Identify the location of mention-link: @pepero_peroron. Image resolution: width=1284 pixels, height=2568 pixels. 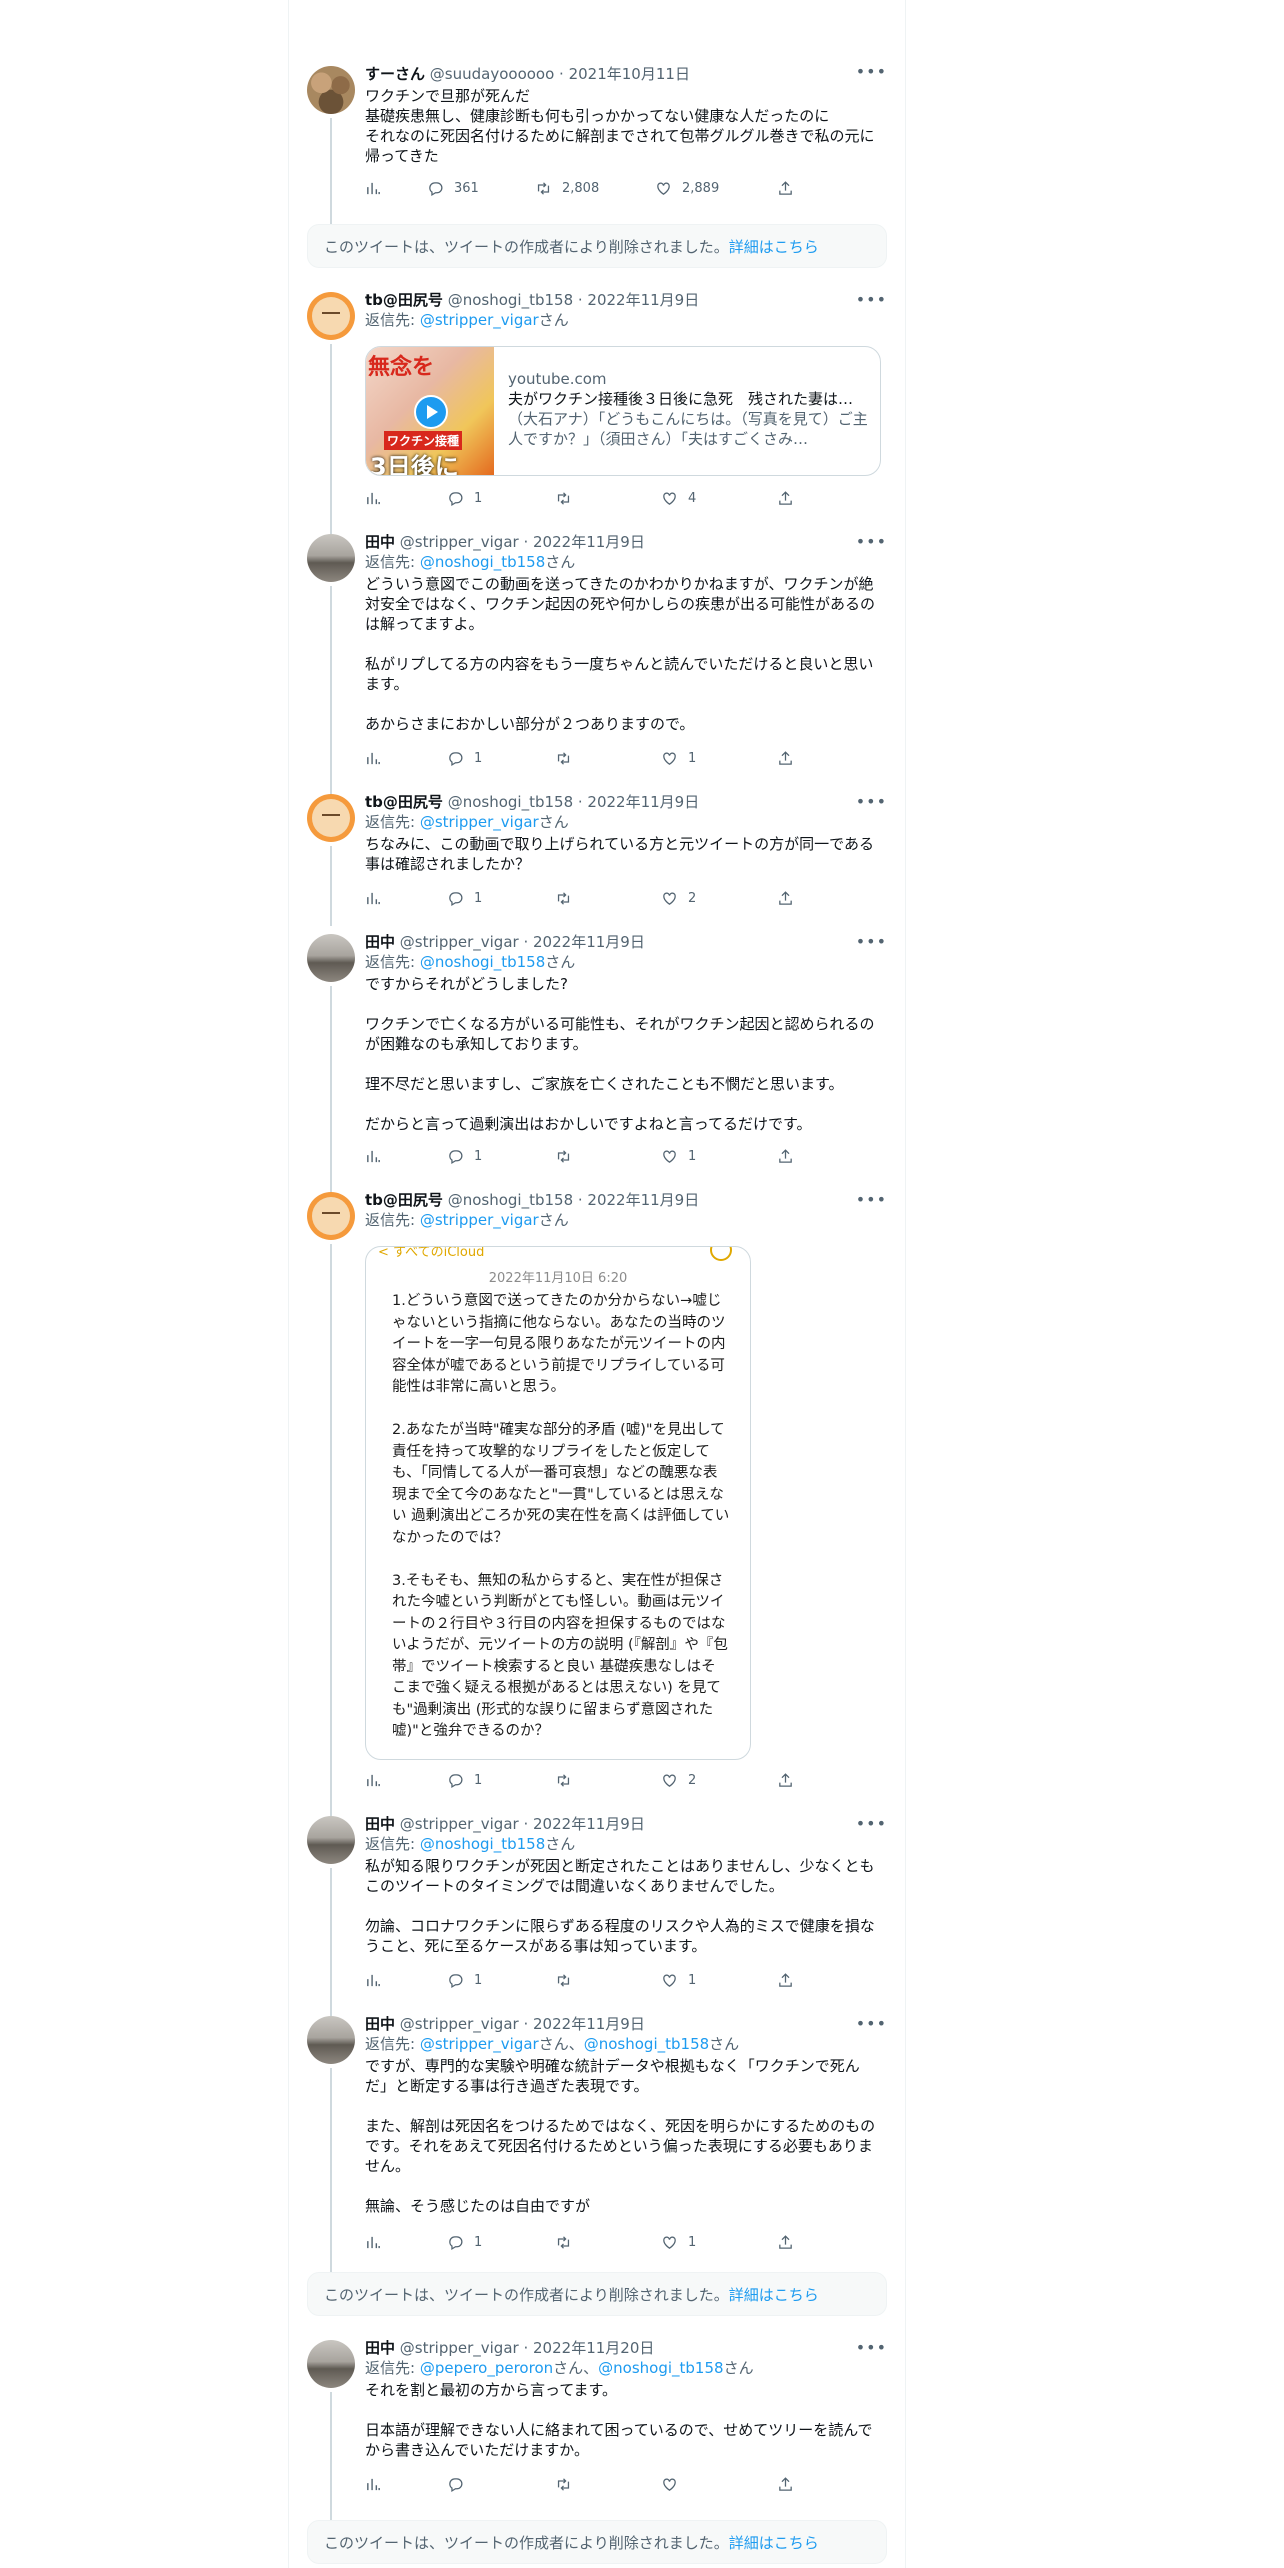
(486, 2368).